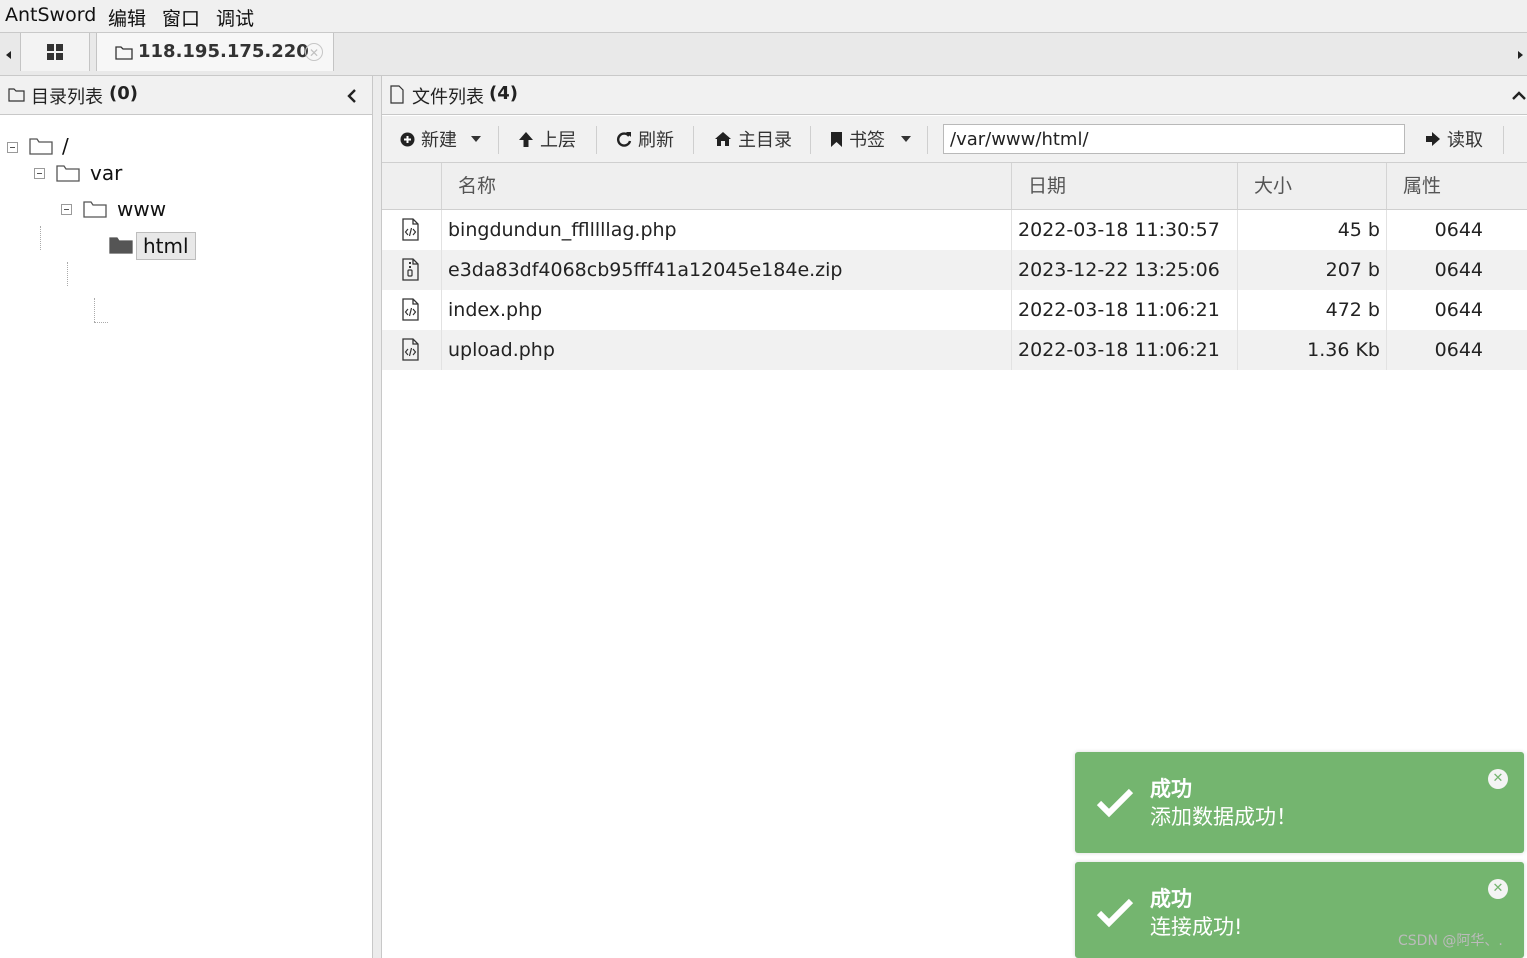 The height and width of the screenshot is (958, 1527). Describe the element at coordinates (181, 17) in the screenshot. I see `menu-window: 窗口` at that location.